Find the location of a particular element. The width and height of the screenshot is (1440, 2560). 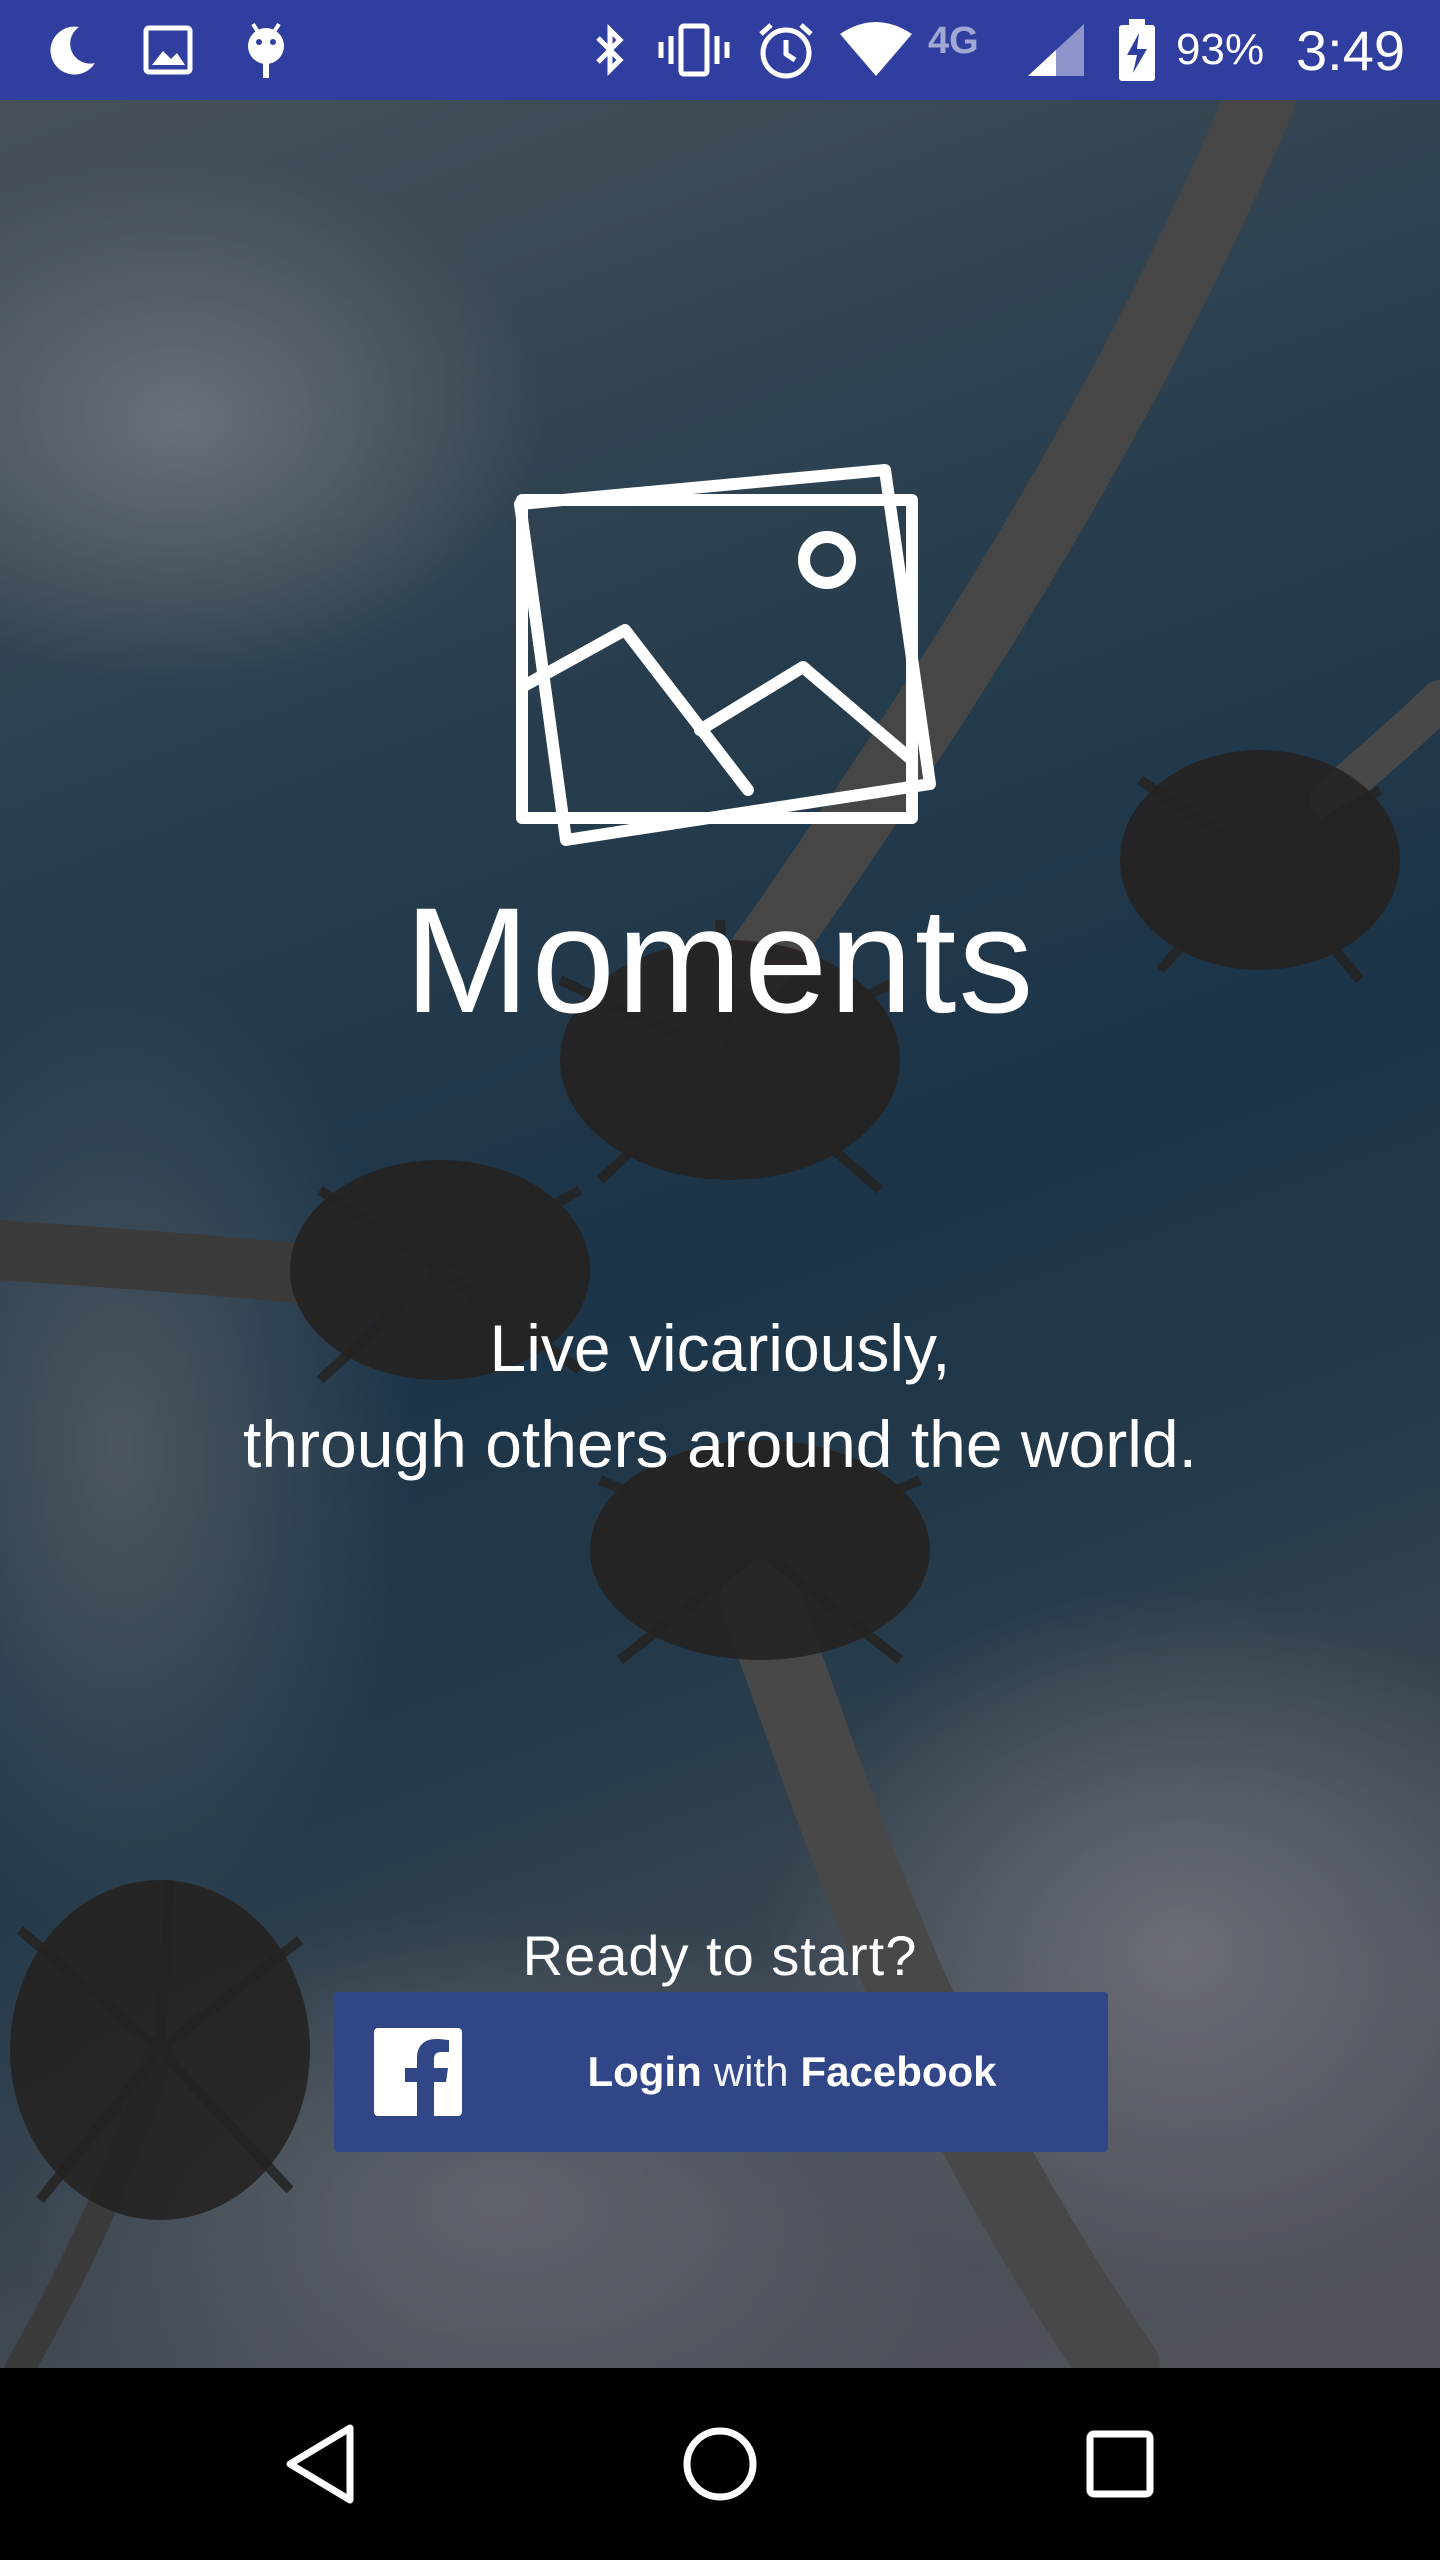

photo-stack-icon is located at coordinates (725, 655).